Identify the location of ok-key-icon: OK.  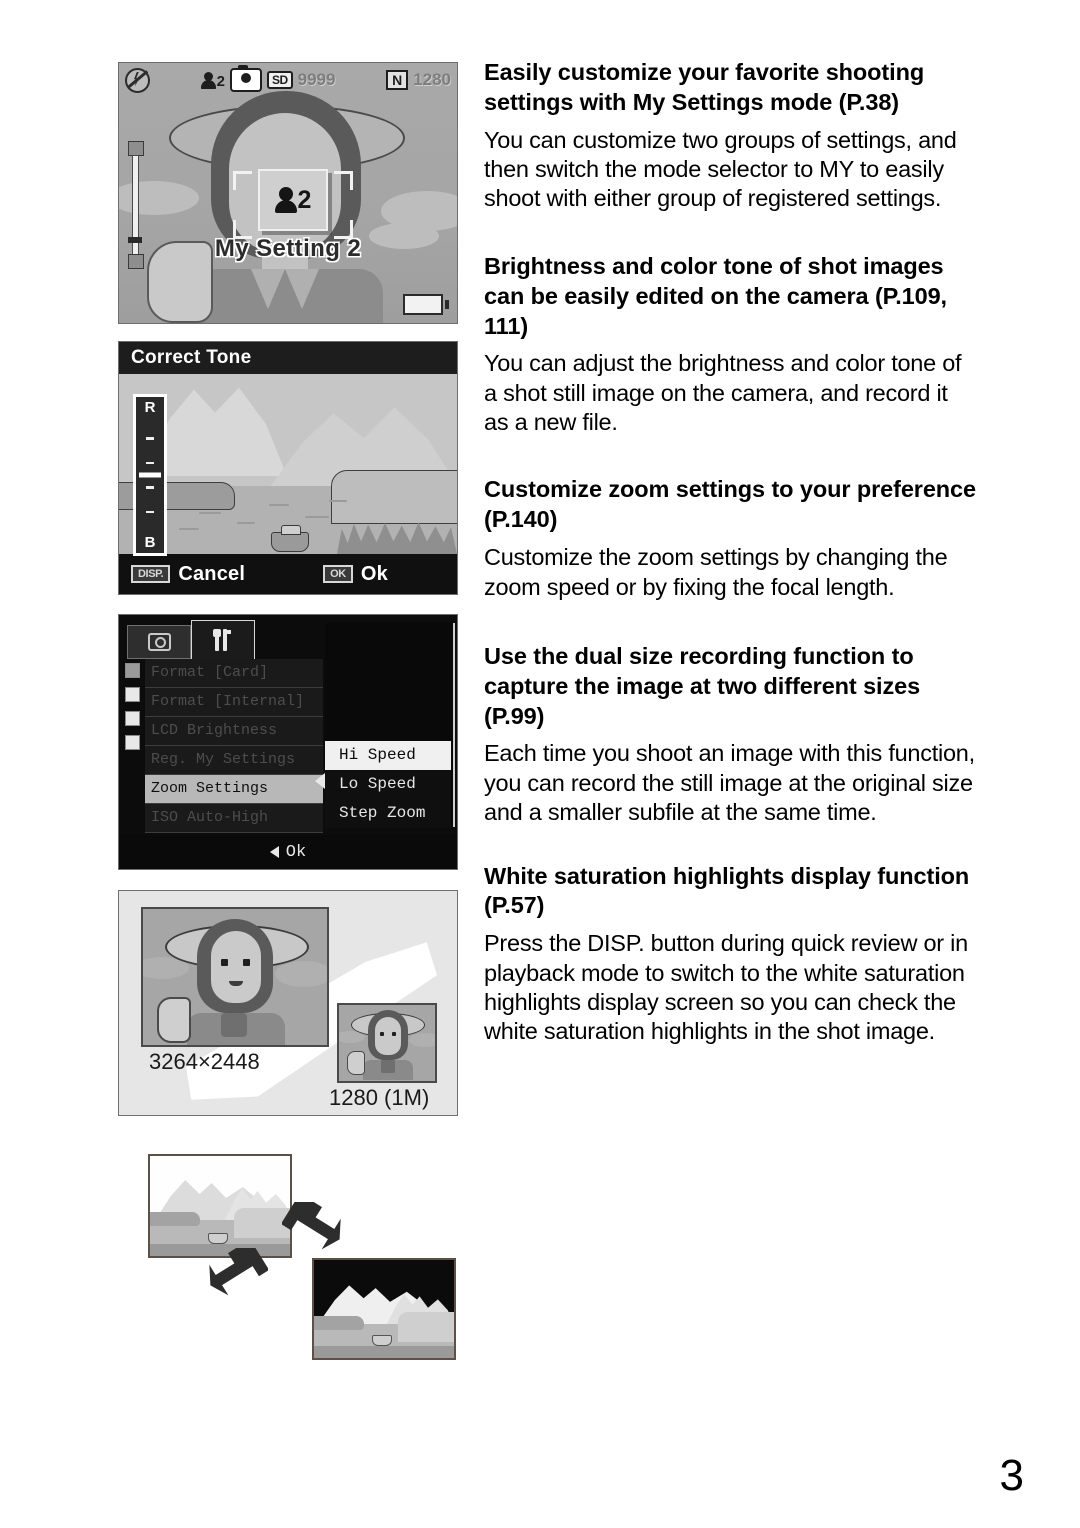
(338, 574).